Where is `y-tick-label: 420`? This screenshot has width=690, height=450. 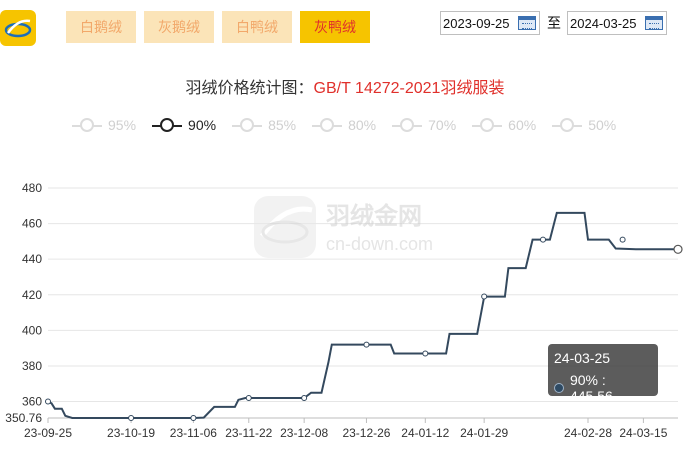 y-tick-label: 420 is located at coordinates (32, 295).